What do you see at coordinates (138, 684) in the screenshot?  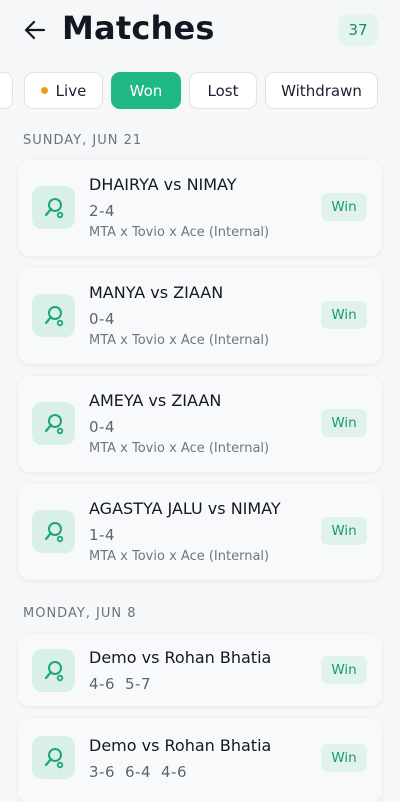 I see `set-score: 5-7` at bounding box center [138, 684].